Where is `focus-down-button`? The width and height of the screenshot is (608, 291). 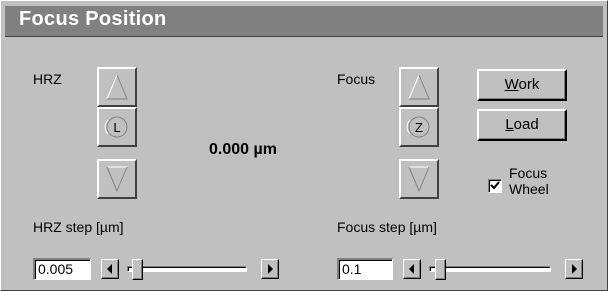
focus-down-button is located at coordinates (419, 179).